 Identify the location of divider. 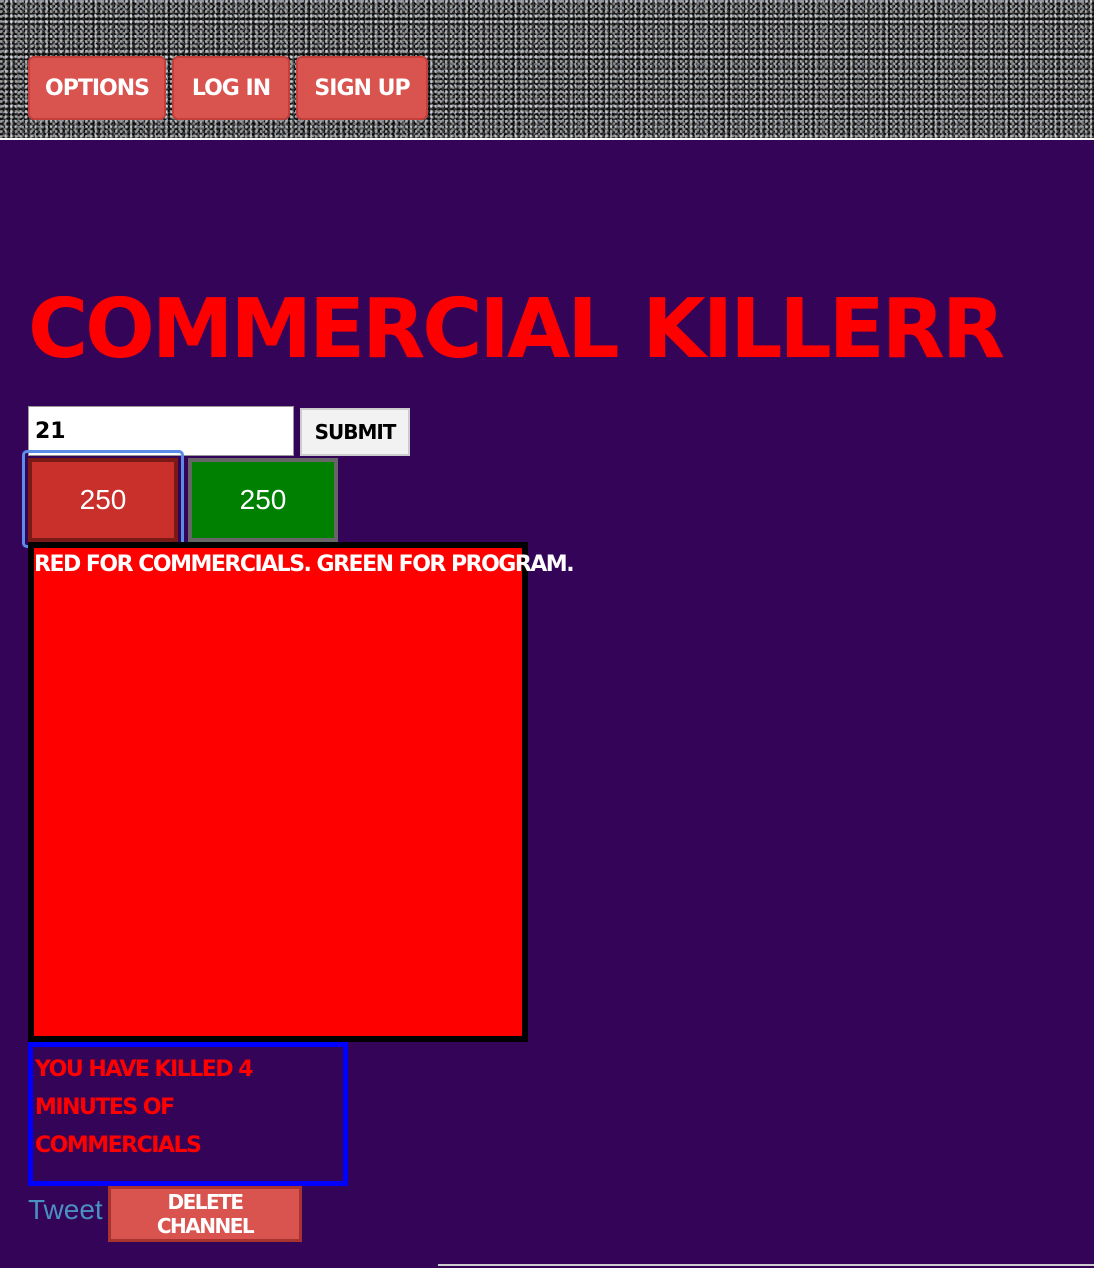
(766, 1265).